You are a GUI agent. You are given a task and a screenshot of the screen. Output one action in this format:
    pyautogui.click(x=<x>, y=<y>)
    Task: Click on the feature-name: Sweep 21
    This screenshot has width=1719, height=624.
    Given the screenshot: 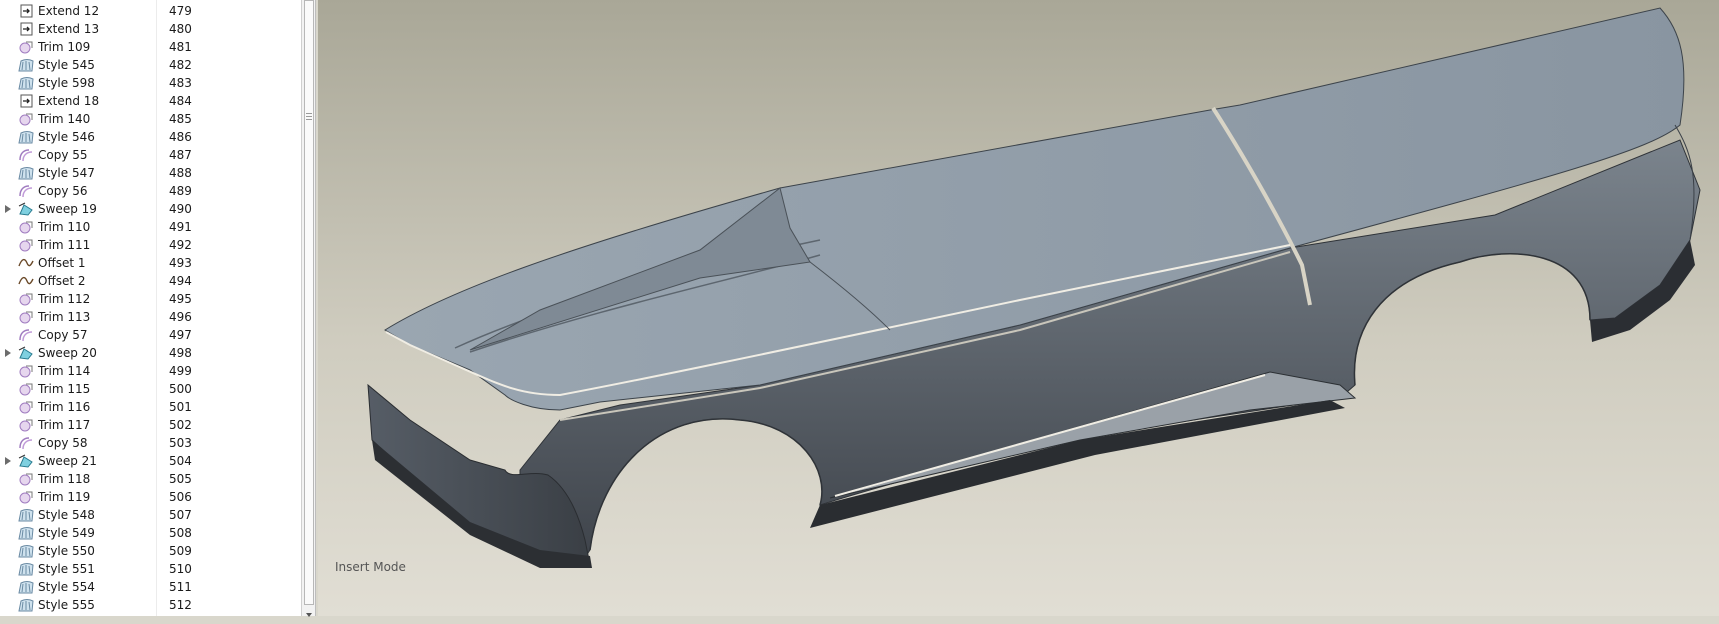 What is the action you would take?
    pyautogui.click(x=67, y=461)
    